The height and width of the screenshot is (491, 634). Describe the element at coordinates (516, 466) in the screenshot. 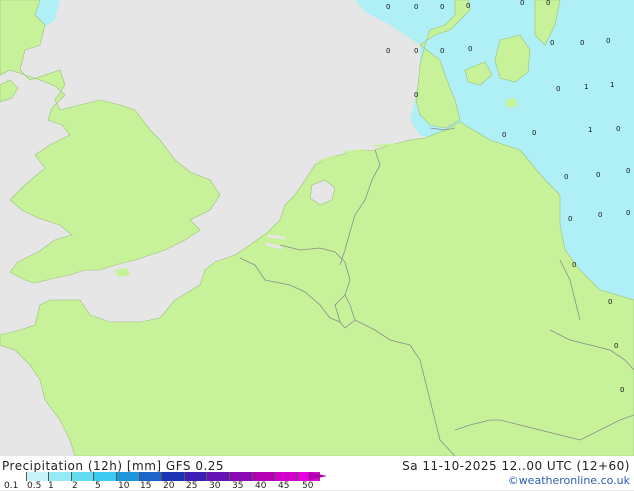

I see `valid-time: Sa 11-10-2025 12..00 UTC (12+60)` at that location.